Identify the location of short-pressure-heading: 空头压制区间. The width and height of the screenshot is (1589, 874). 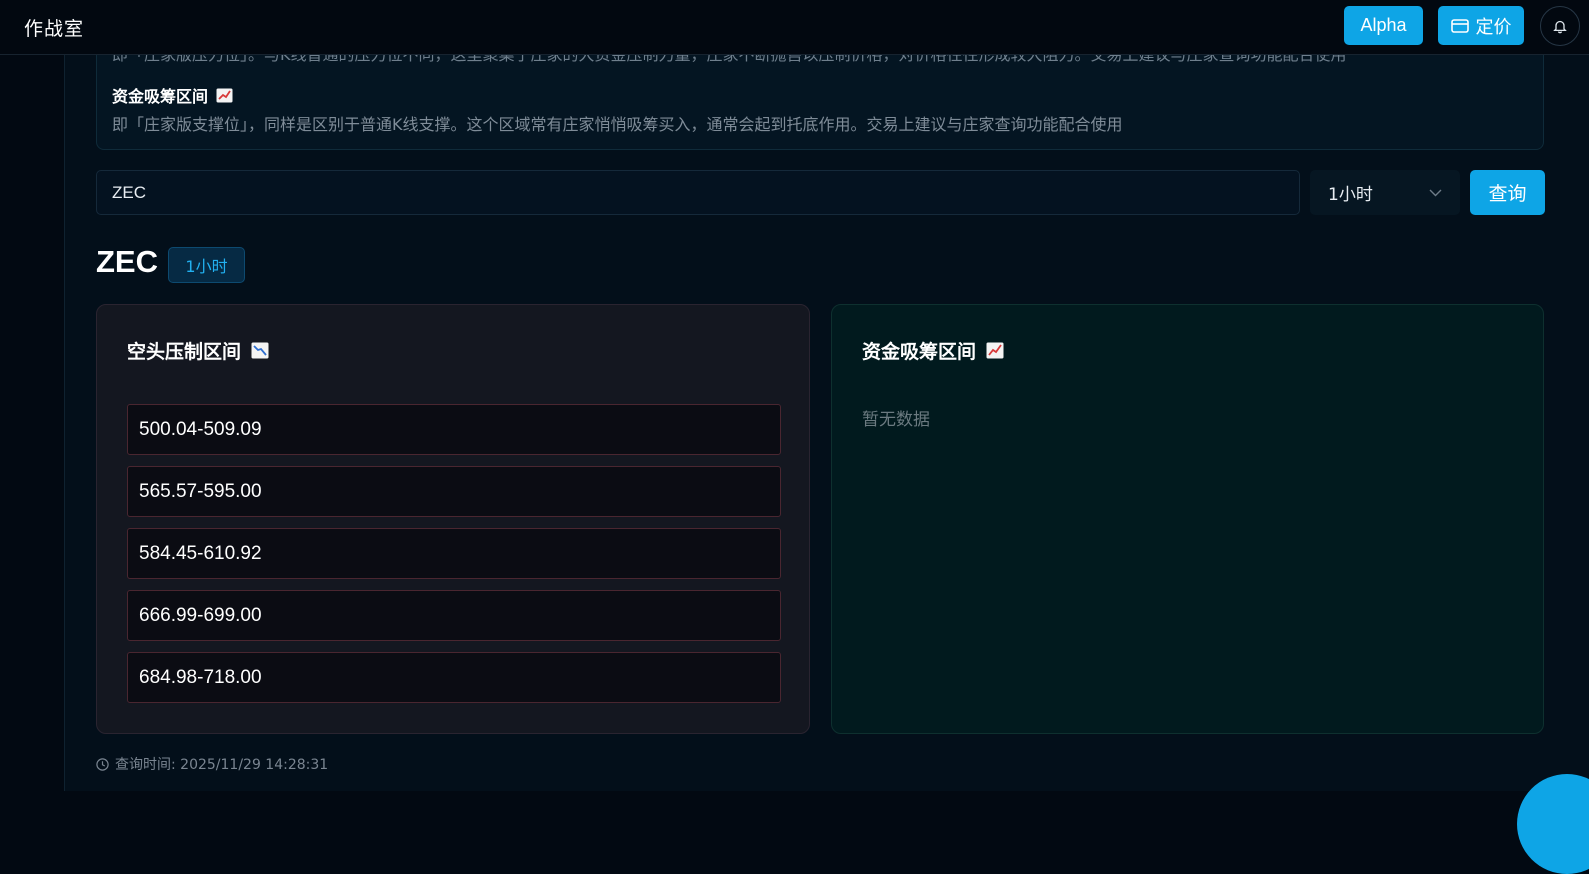
(198, 350).